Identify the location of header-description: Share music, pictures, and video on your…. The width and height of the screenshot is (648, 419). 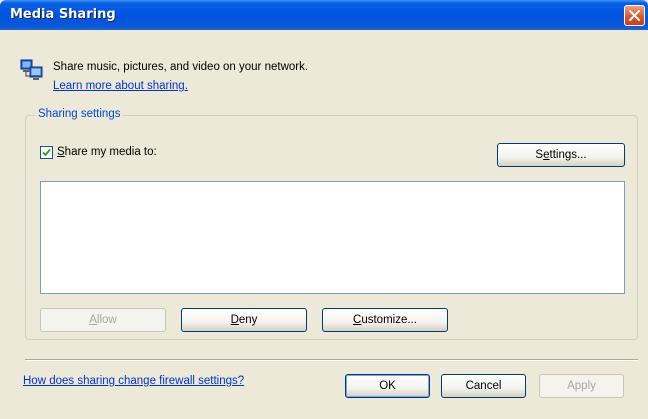
(181, 67).